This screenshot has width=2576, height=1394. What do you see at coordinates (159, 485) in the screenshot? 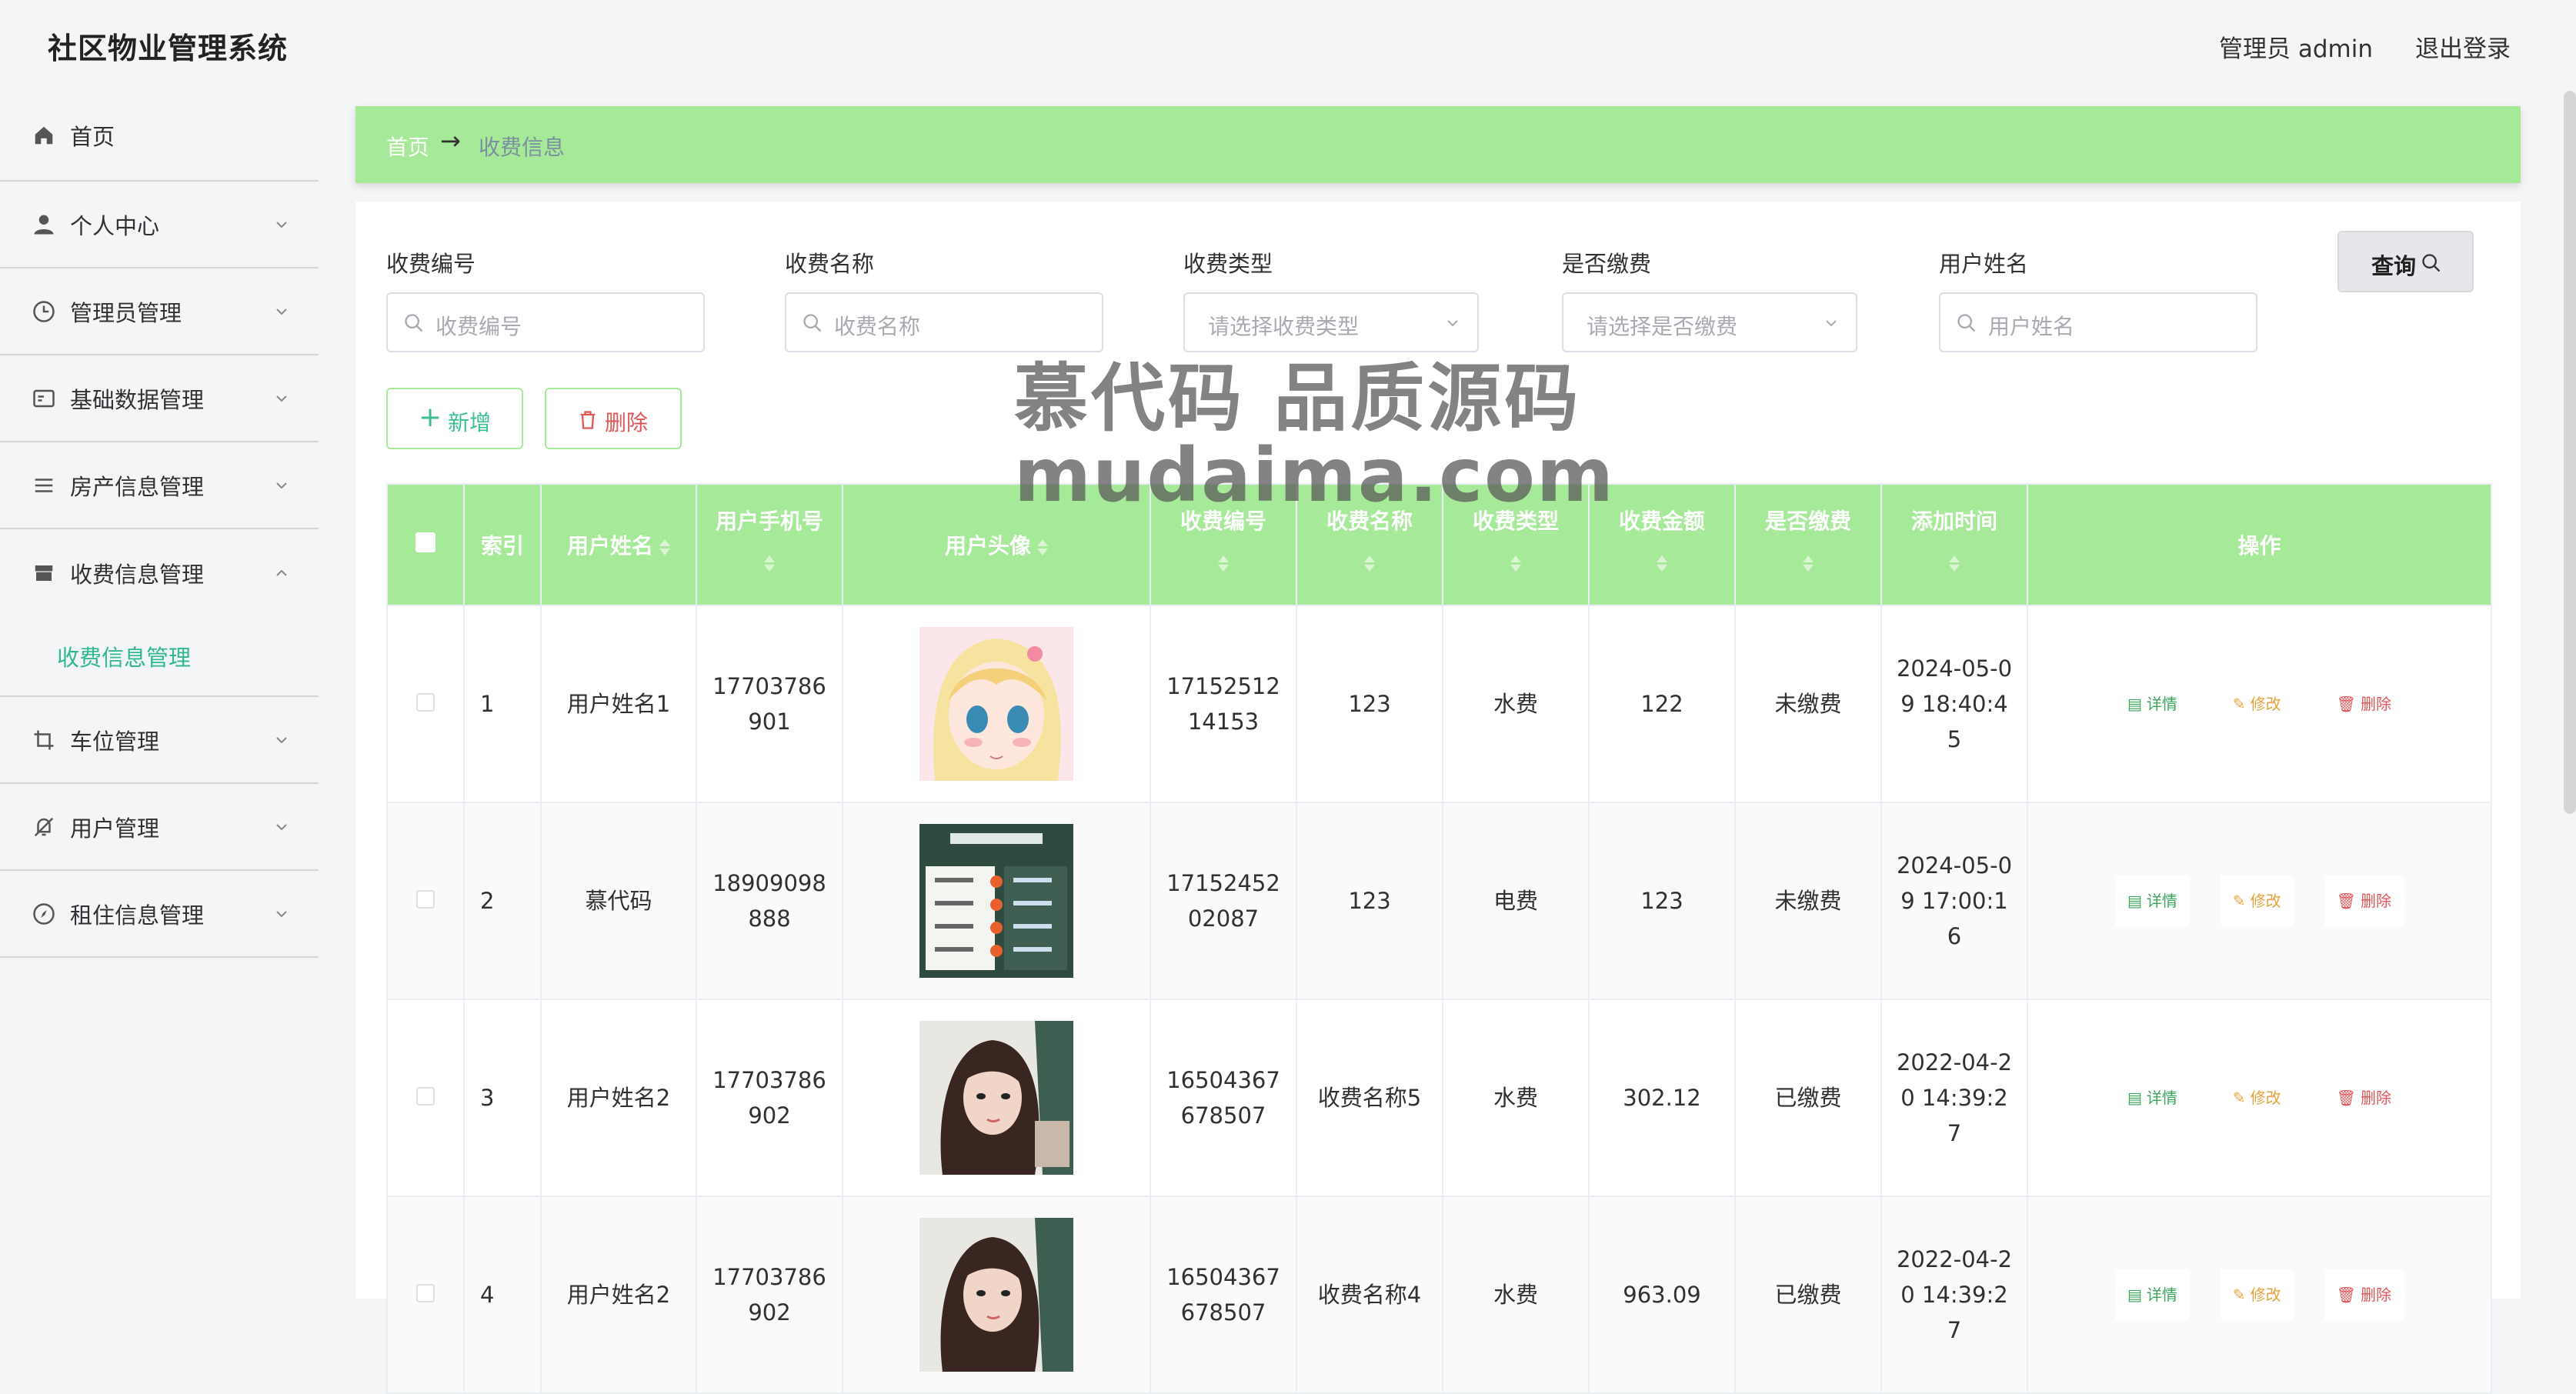
I see `sidebar-item-property: 房产信息管理` at bounding box center [159, 485].